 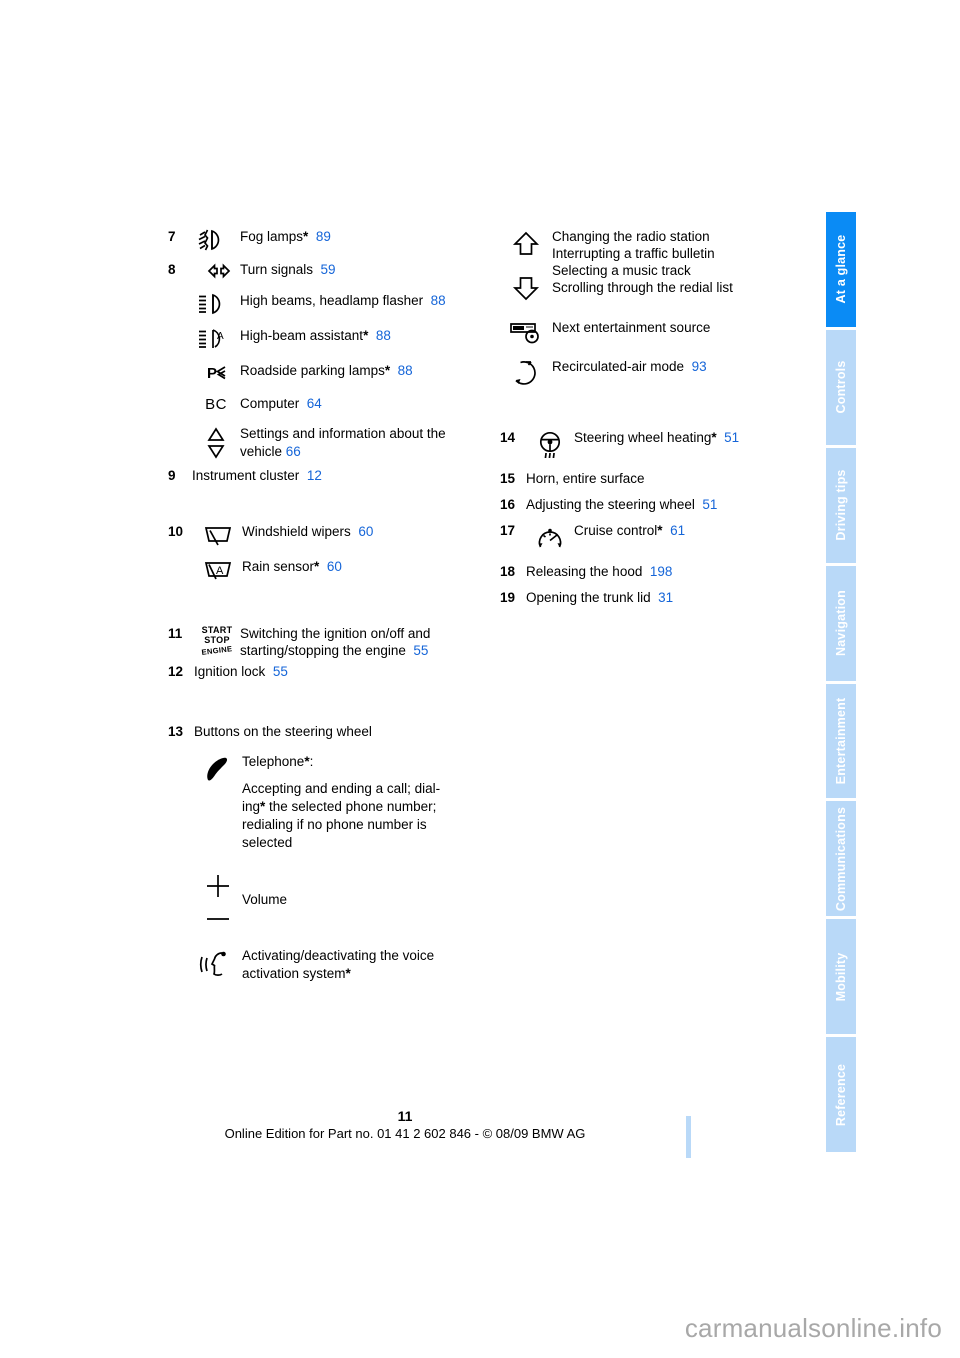 I want to click on entry-text: Volume, so click(x=365, y=889).